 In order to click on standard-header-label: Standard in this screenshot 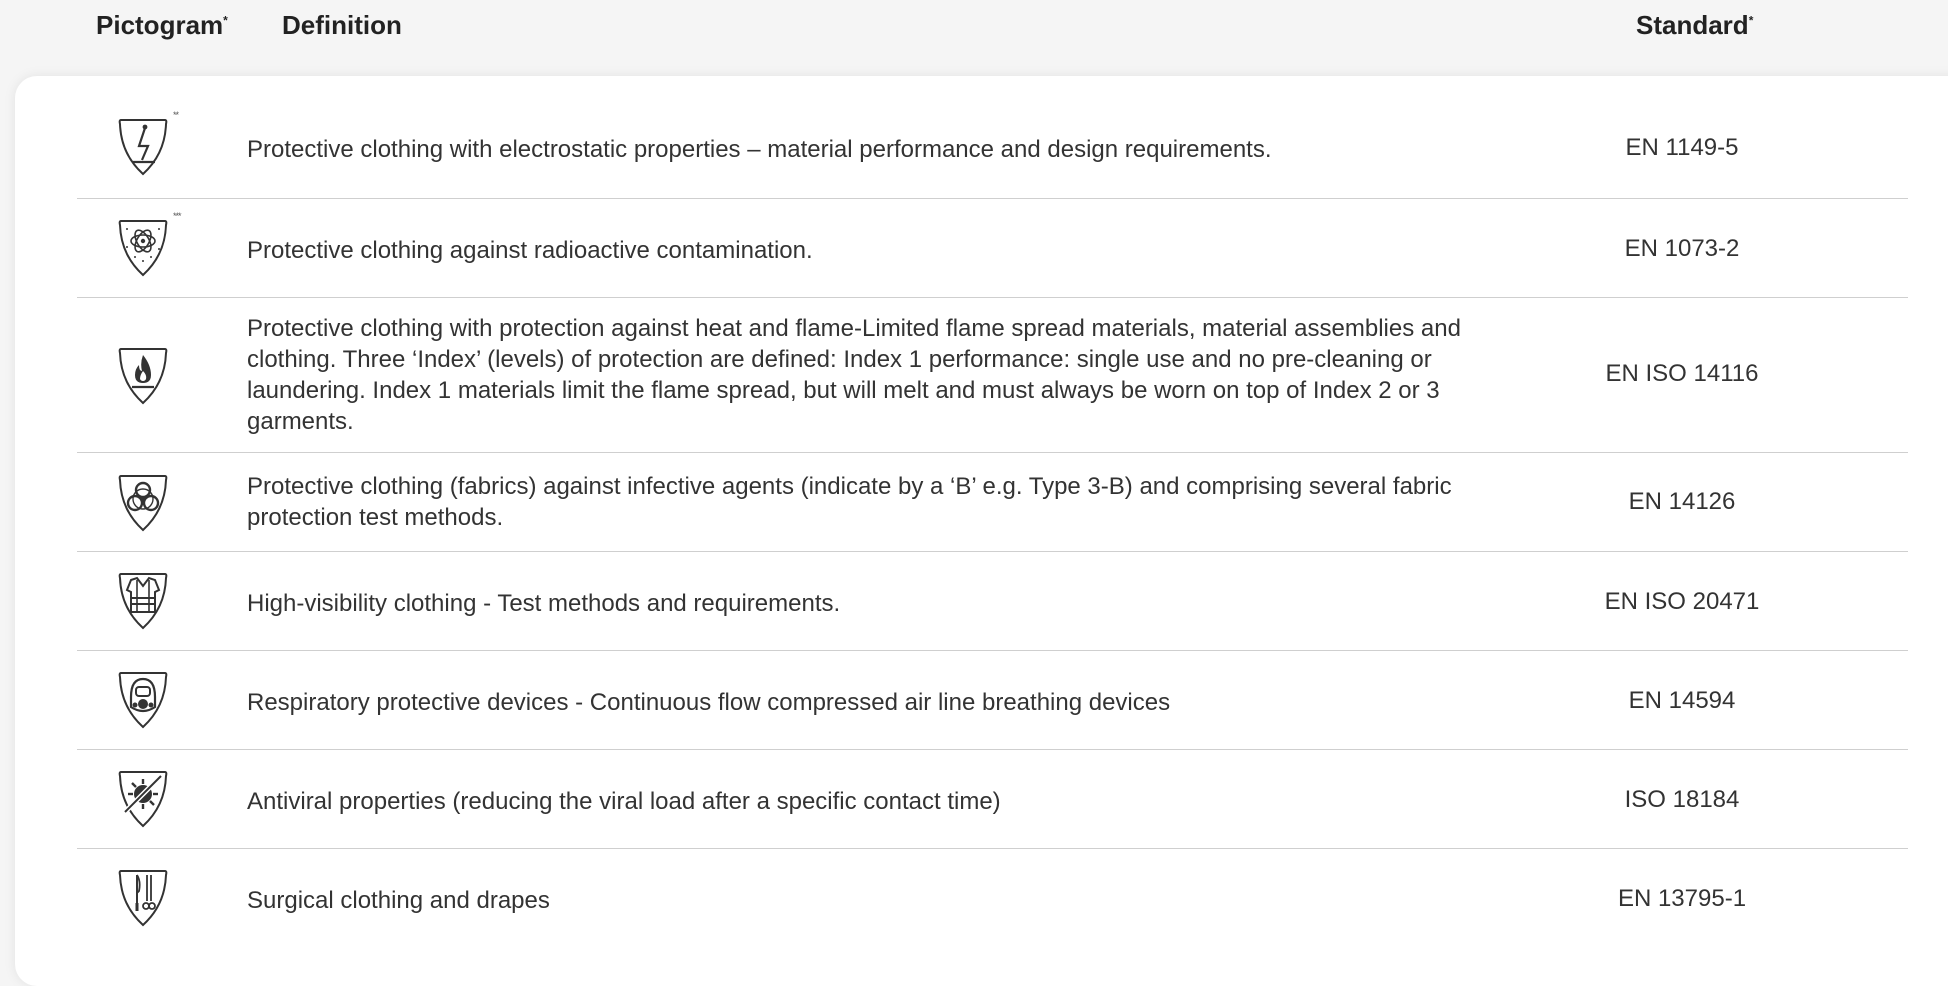, I will do `click(1692, 25)`.